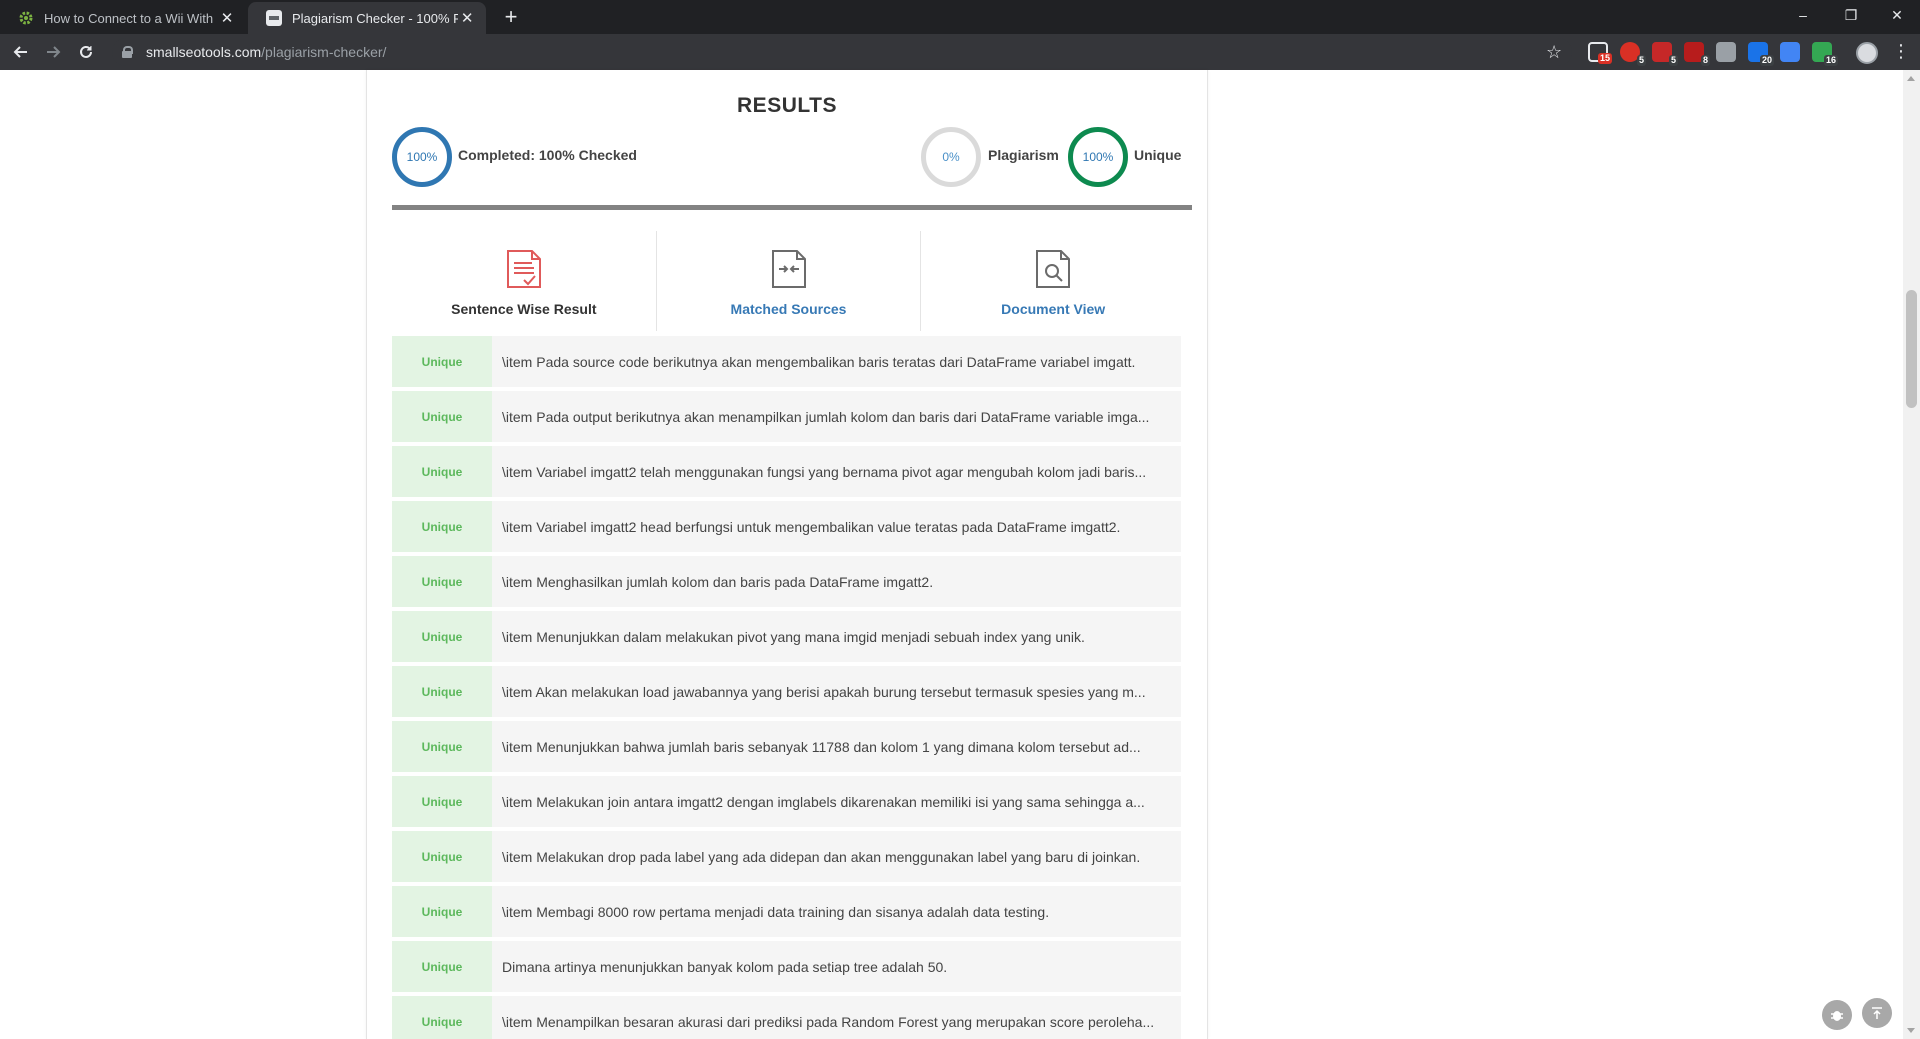  What do you see at coordinates (129, 18) in the screenshot?
I see `tab-title: How to Connect to a Wii With Bl` at bounding box center [129, 18].